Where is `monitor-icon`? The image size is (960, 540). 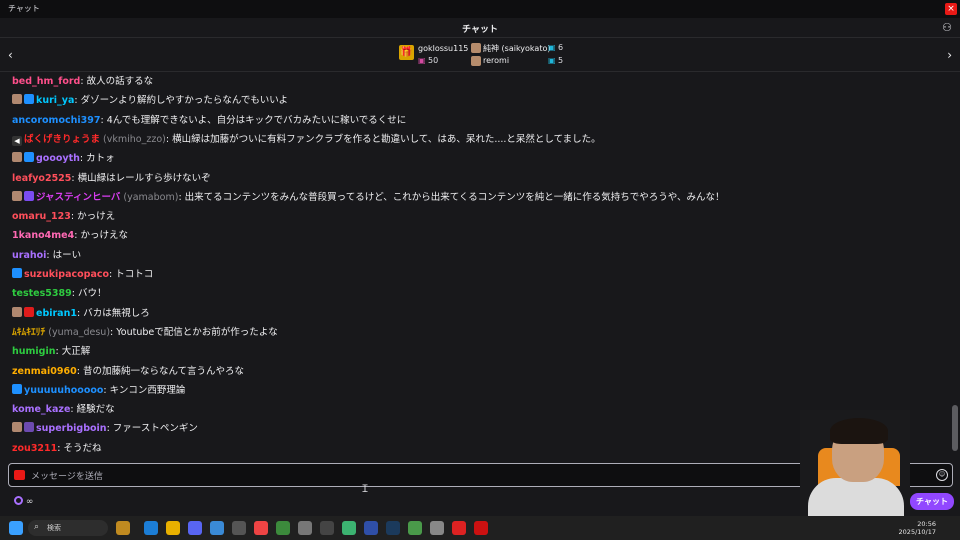
monitor-icon is located at coordinates (371, 528).